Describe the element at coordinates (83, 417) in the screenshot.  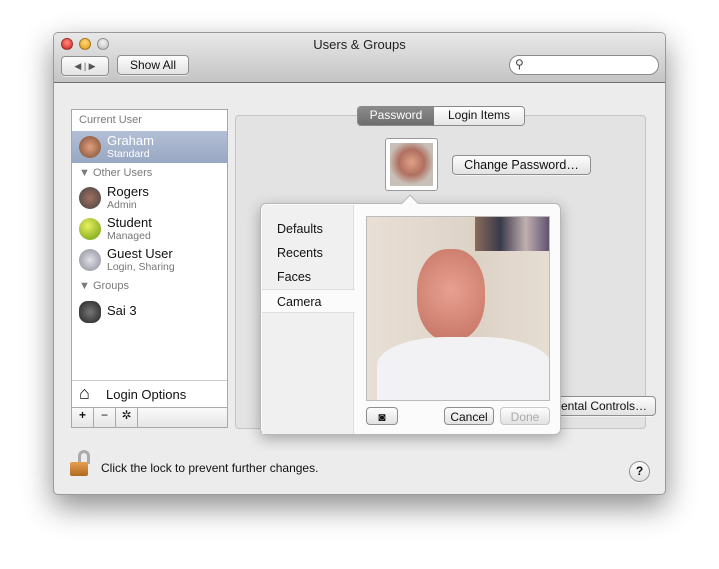
I see `add-user-button: +` at that location.